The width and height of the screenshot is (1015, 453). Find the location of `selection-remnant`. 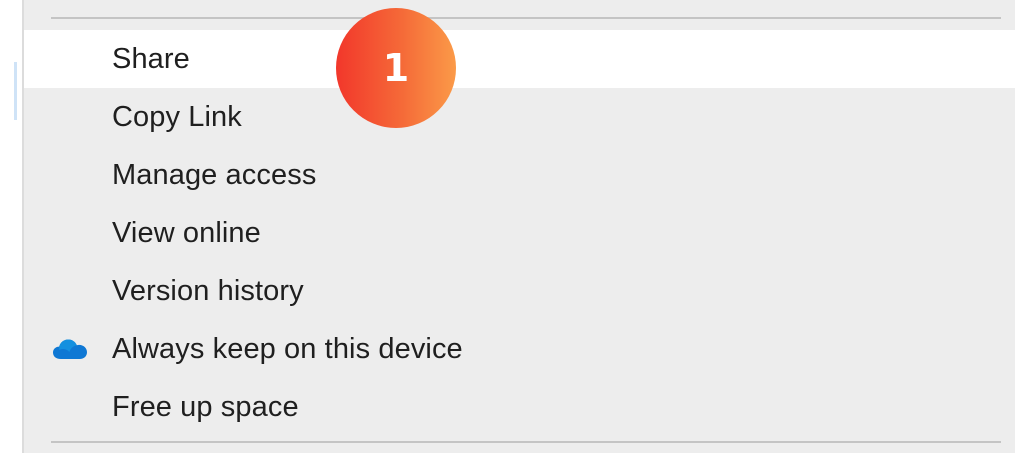

selection-remnant is located at coordinates (15, 91).